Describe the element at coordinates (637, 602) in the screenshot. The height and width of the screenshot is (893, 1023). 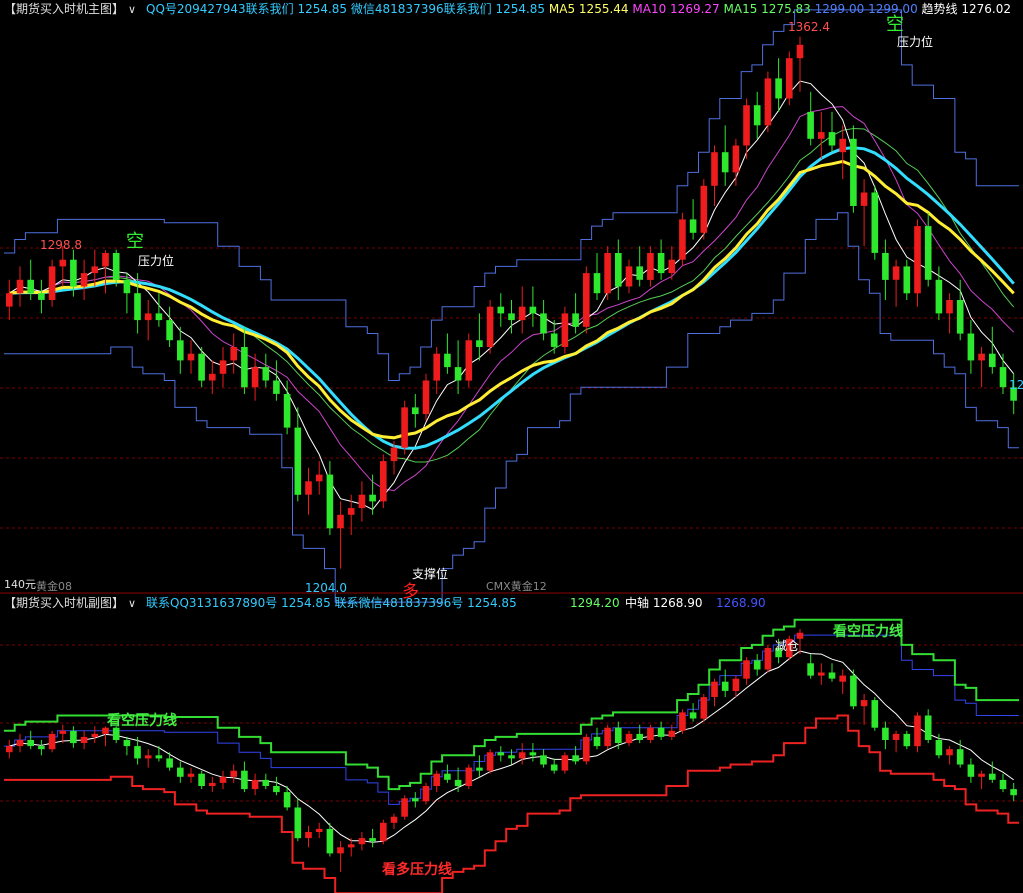
I see `sub-ind-3-label: 中轴` at that location.